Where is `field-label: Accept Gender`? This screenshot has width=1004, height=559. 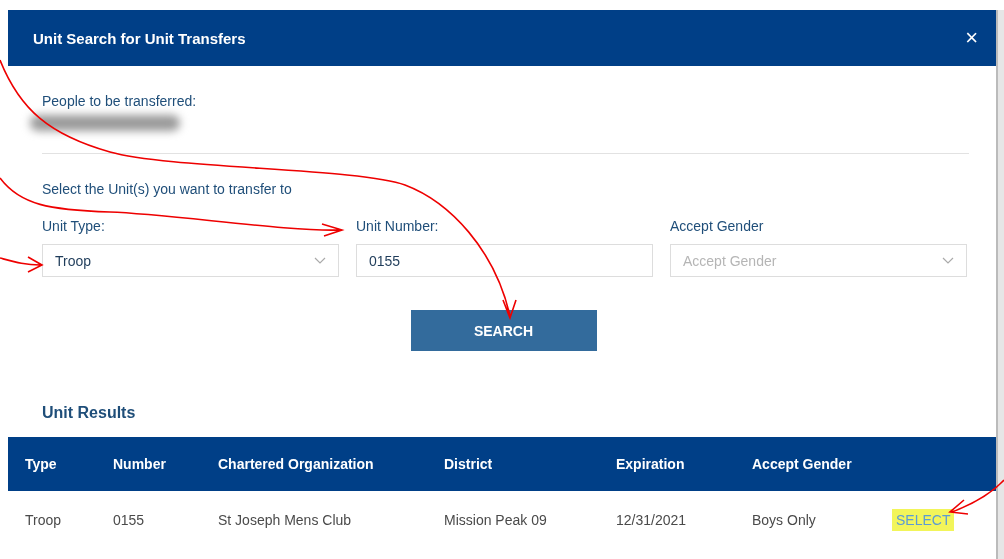 field-label: Accept Gender is located at coordinates (717, 226).